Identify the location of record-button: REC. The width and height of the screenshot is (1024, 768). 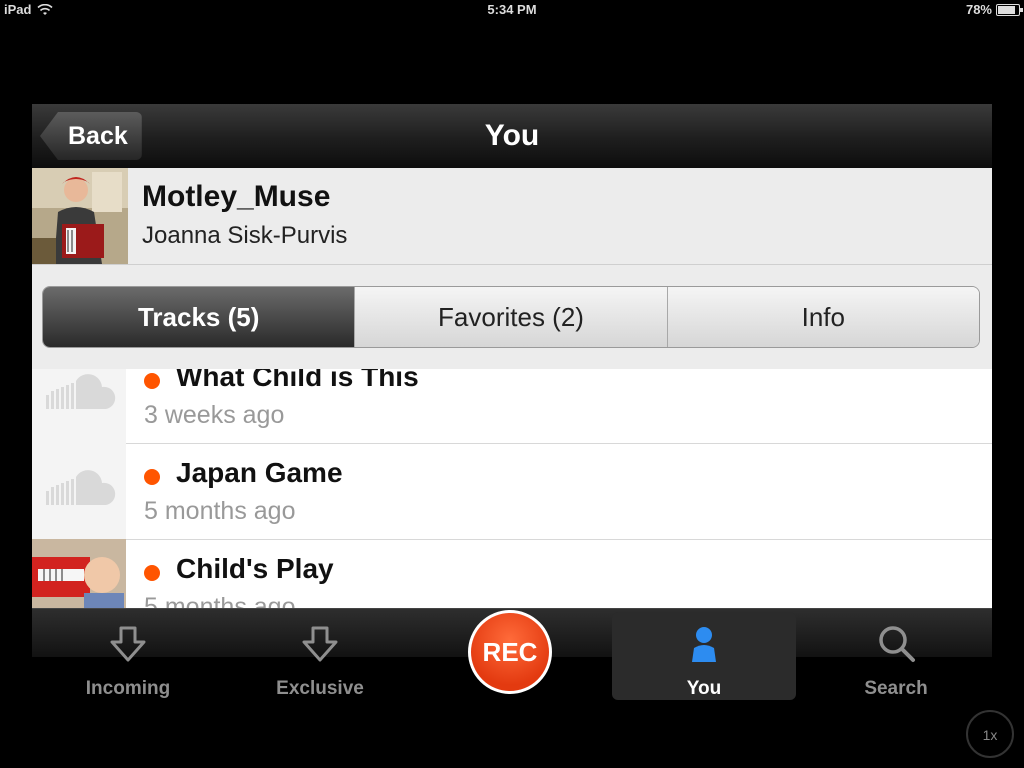
(510, 652).